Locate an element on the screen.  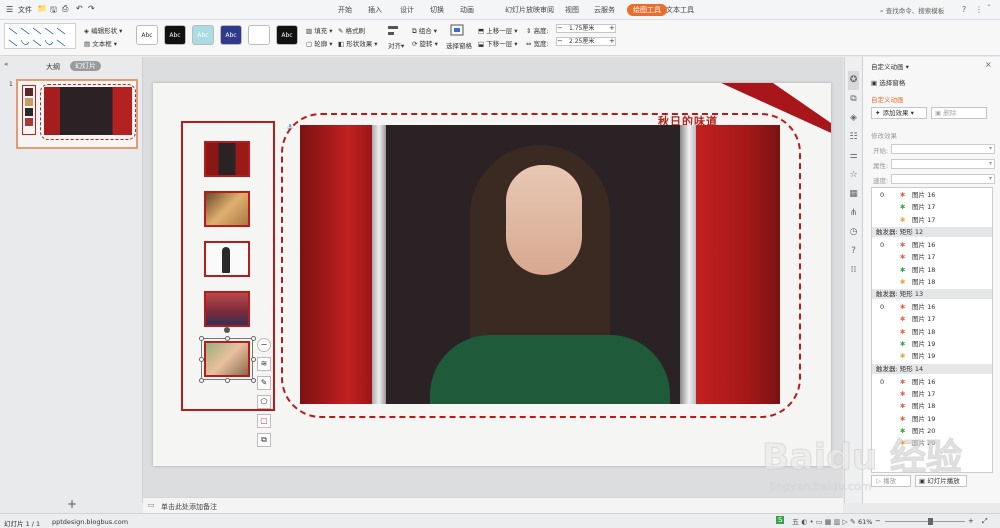
trigger-header: 触发器: 矩形 14 is located at coordinates (932, 368).